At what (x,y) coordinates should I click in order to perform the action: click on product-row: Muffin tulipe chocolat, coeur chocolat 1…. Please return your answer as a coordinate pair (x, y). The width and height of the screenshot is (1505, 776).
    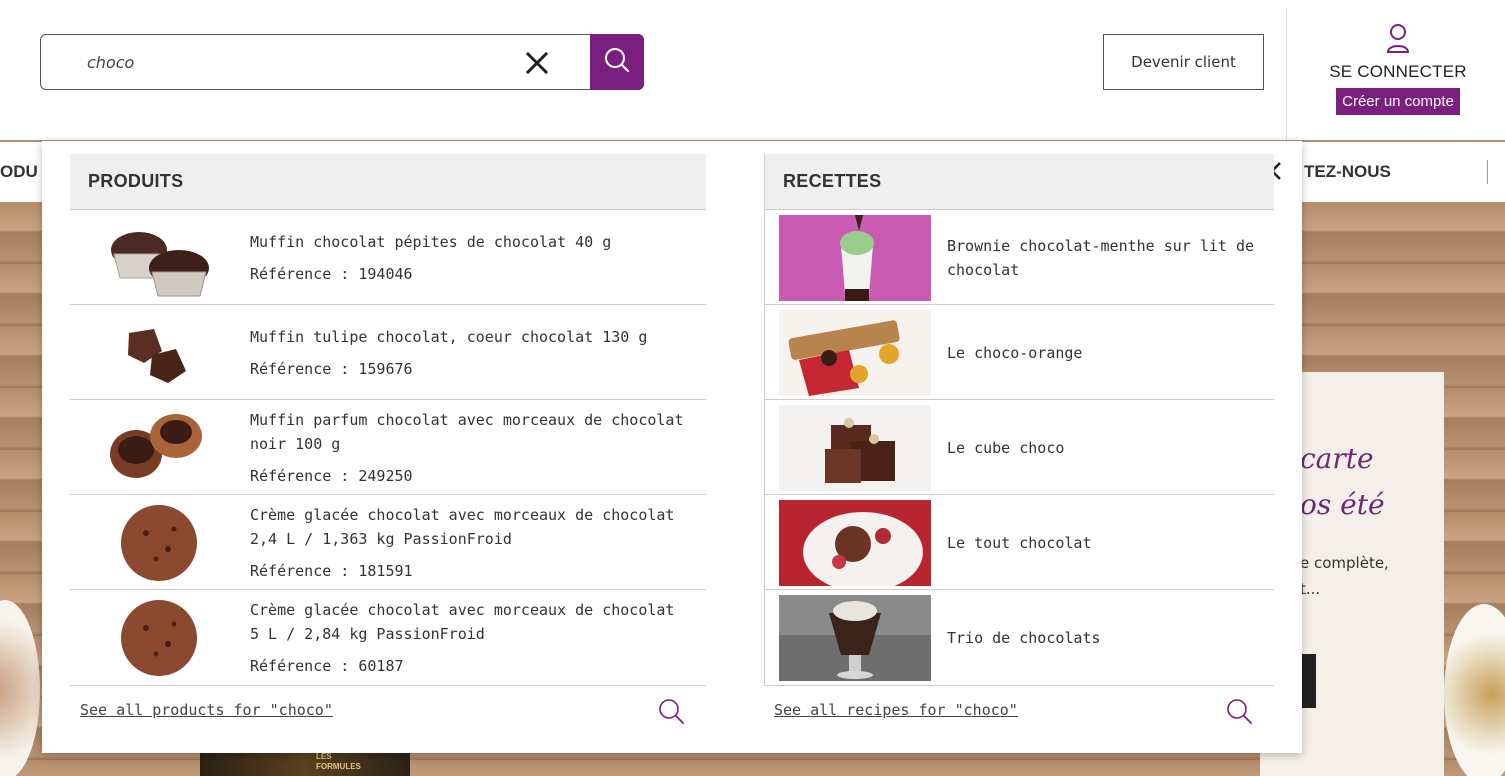
    Looking at the image, I should click on (388, 352).